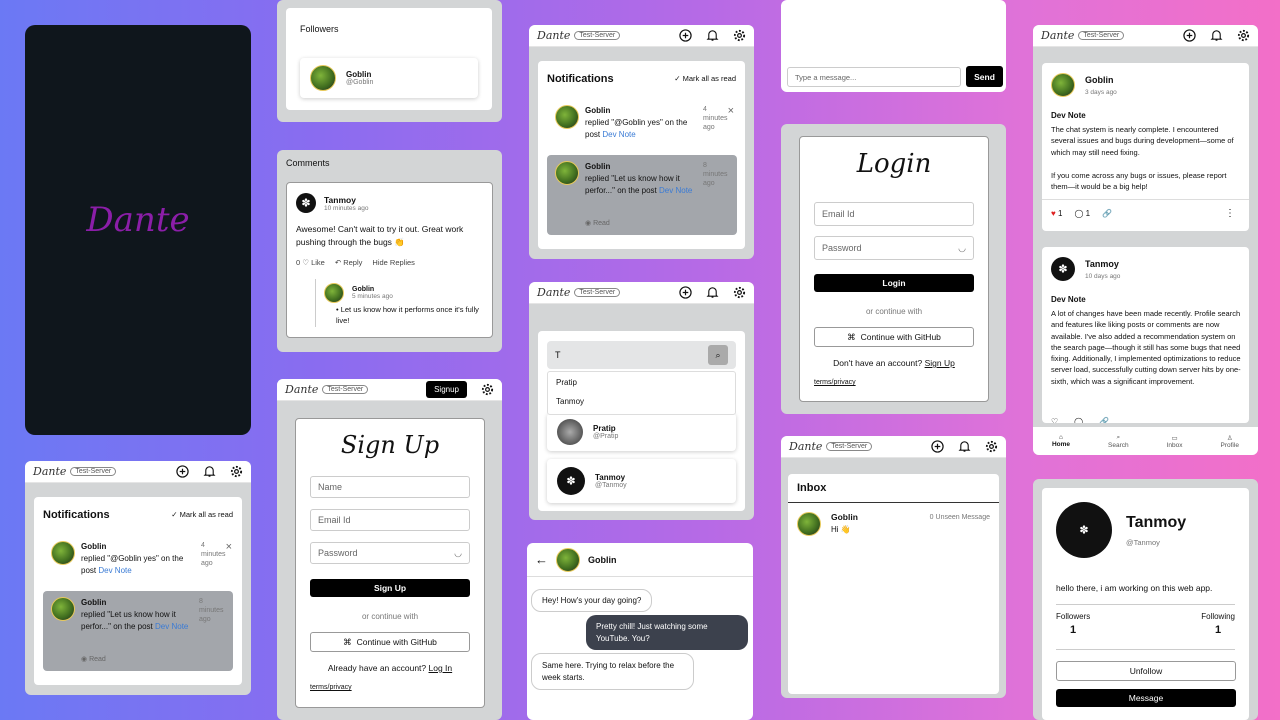 This screenshot has height=720, width=1280. Describe the element at coordinates (641, 481) in the screenshot. I see `search-result: Tanmoy@Tanmoy` at that location.